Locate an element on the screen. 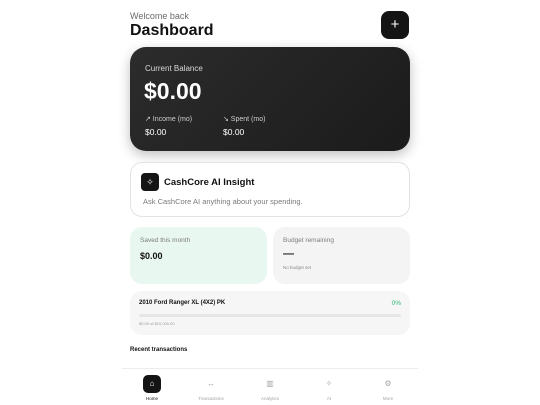 Image resolution: width=540 pixels, height=405 pixels. goal-progress-bar is located at coordinates (270, 315).